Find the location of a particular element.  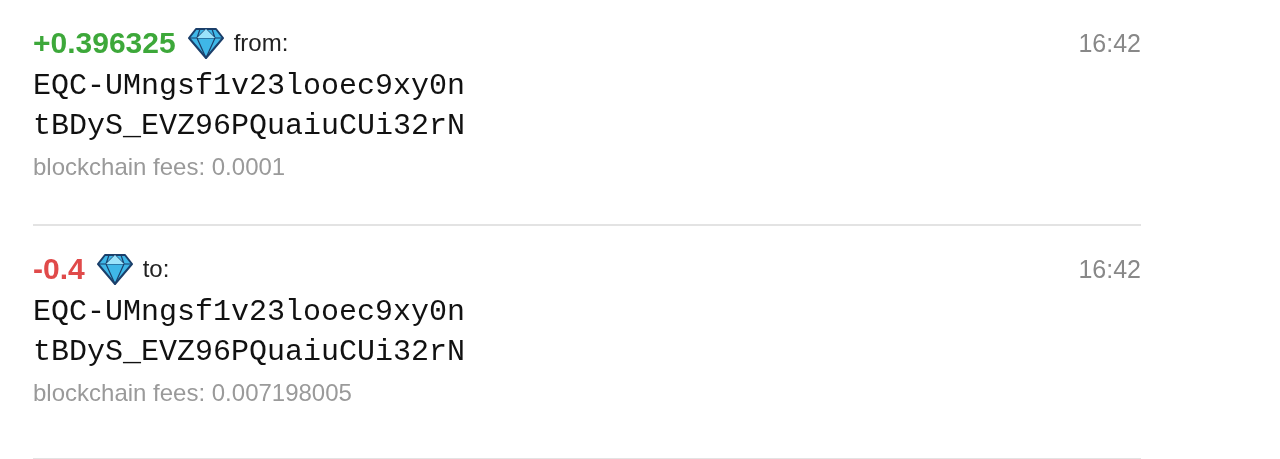

fees: blockchain fees: 0.007198005 is located at coordinates (193, 393).